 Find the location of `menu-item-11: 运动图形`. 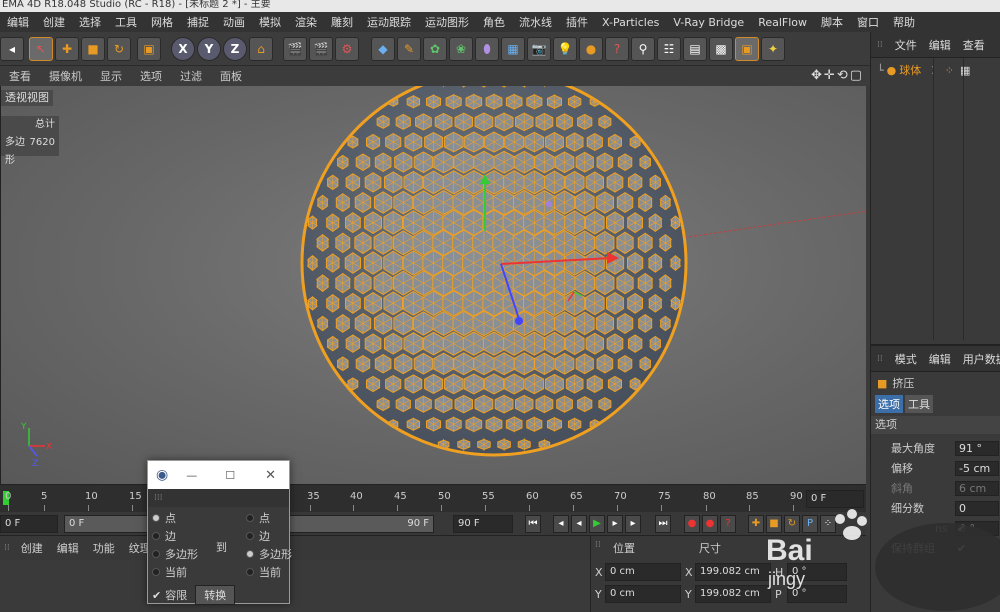

menu-item-11: 运动图形 is located at coordinates (447, 22).